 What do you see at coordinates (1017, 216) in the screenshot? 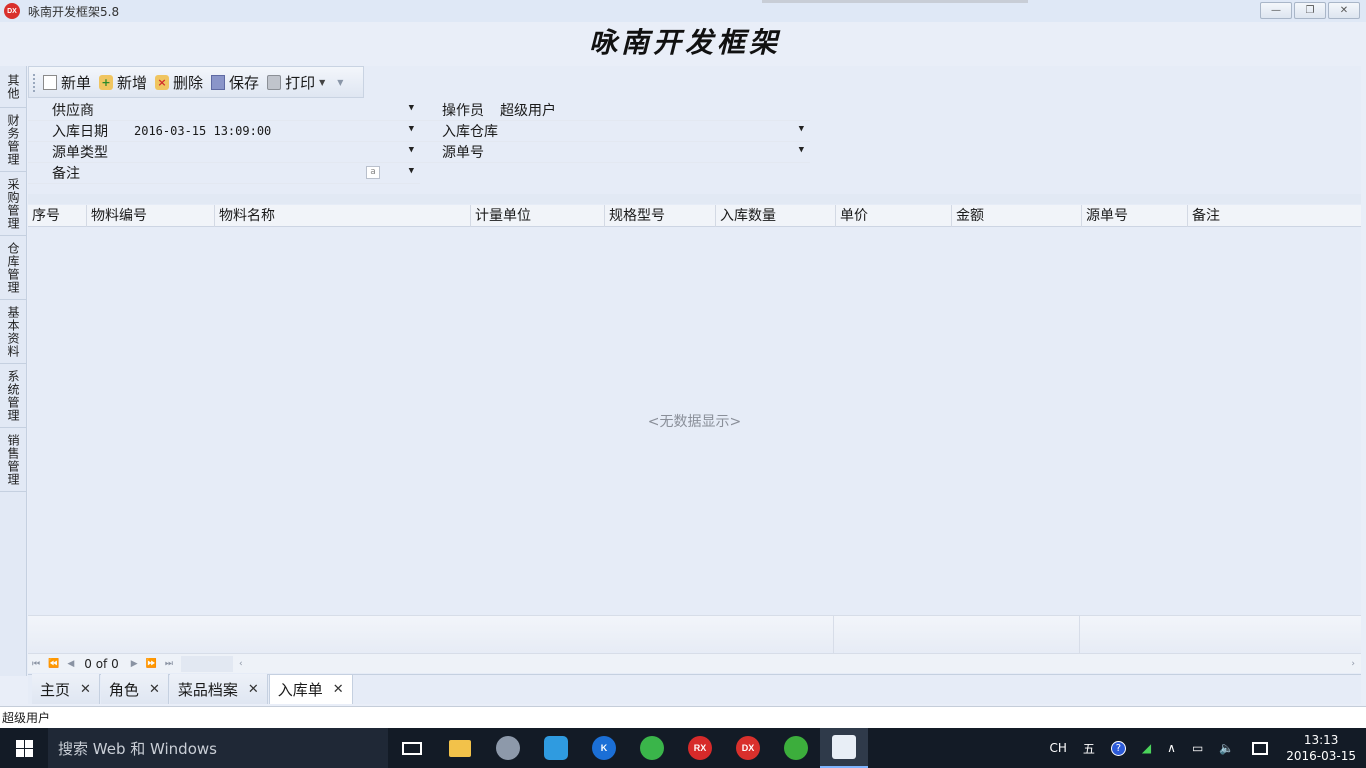
I see `grid-col-amount: 金额` at bounding box center [1017, 216].